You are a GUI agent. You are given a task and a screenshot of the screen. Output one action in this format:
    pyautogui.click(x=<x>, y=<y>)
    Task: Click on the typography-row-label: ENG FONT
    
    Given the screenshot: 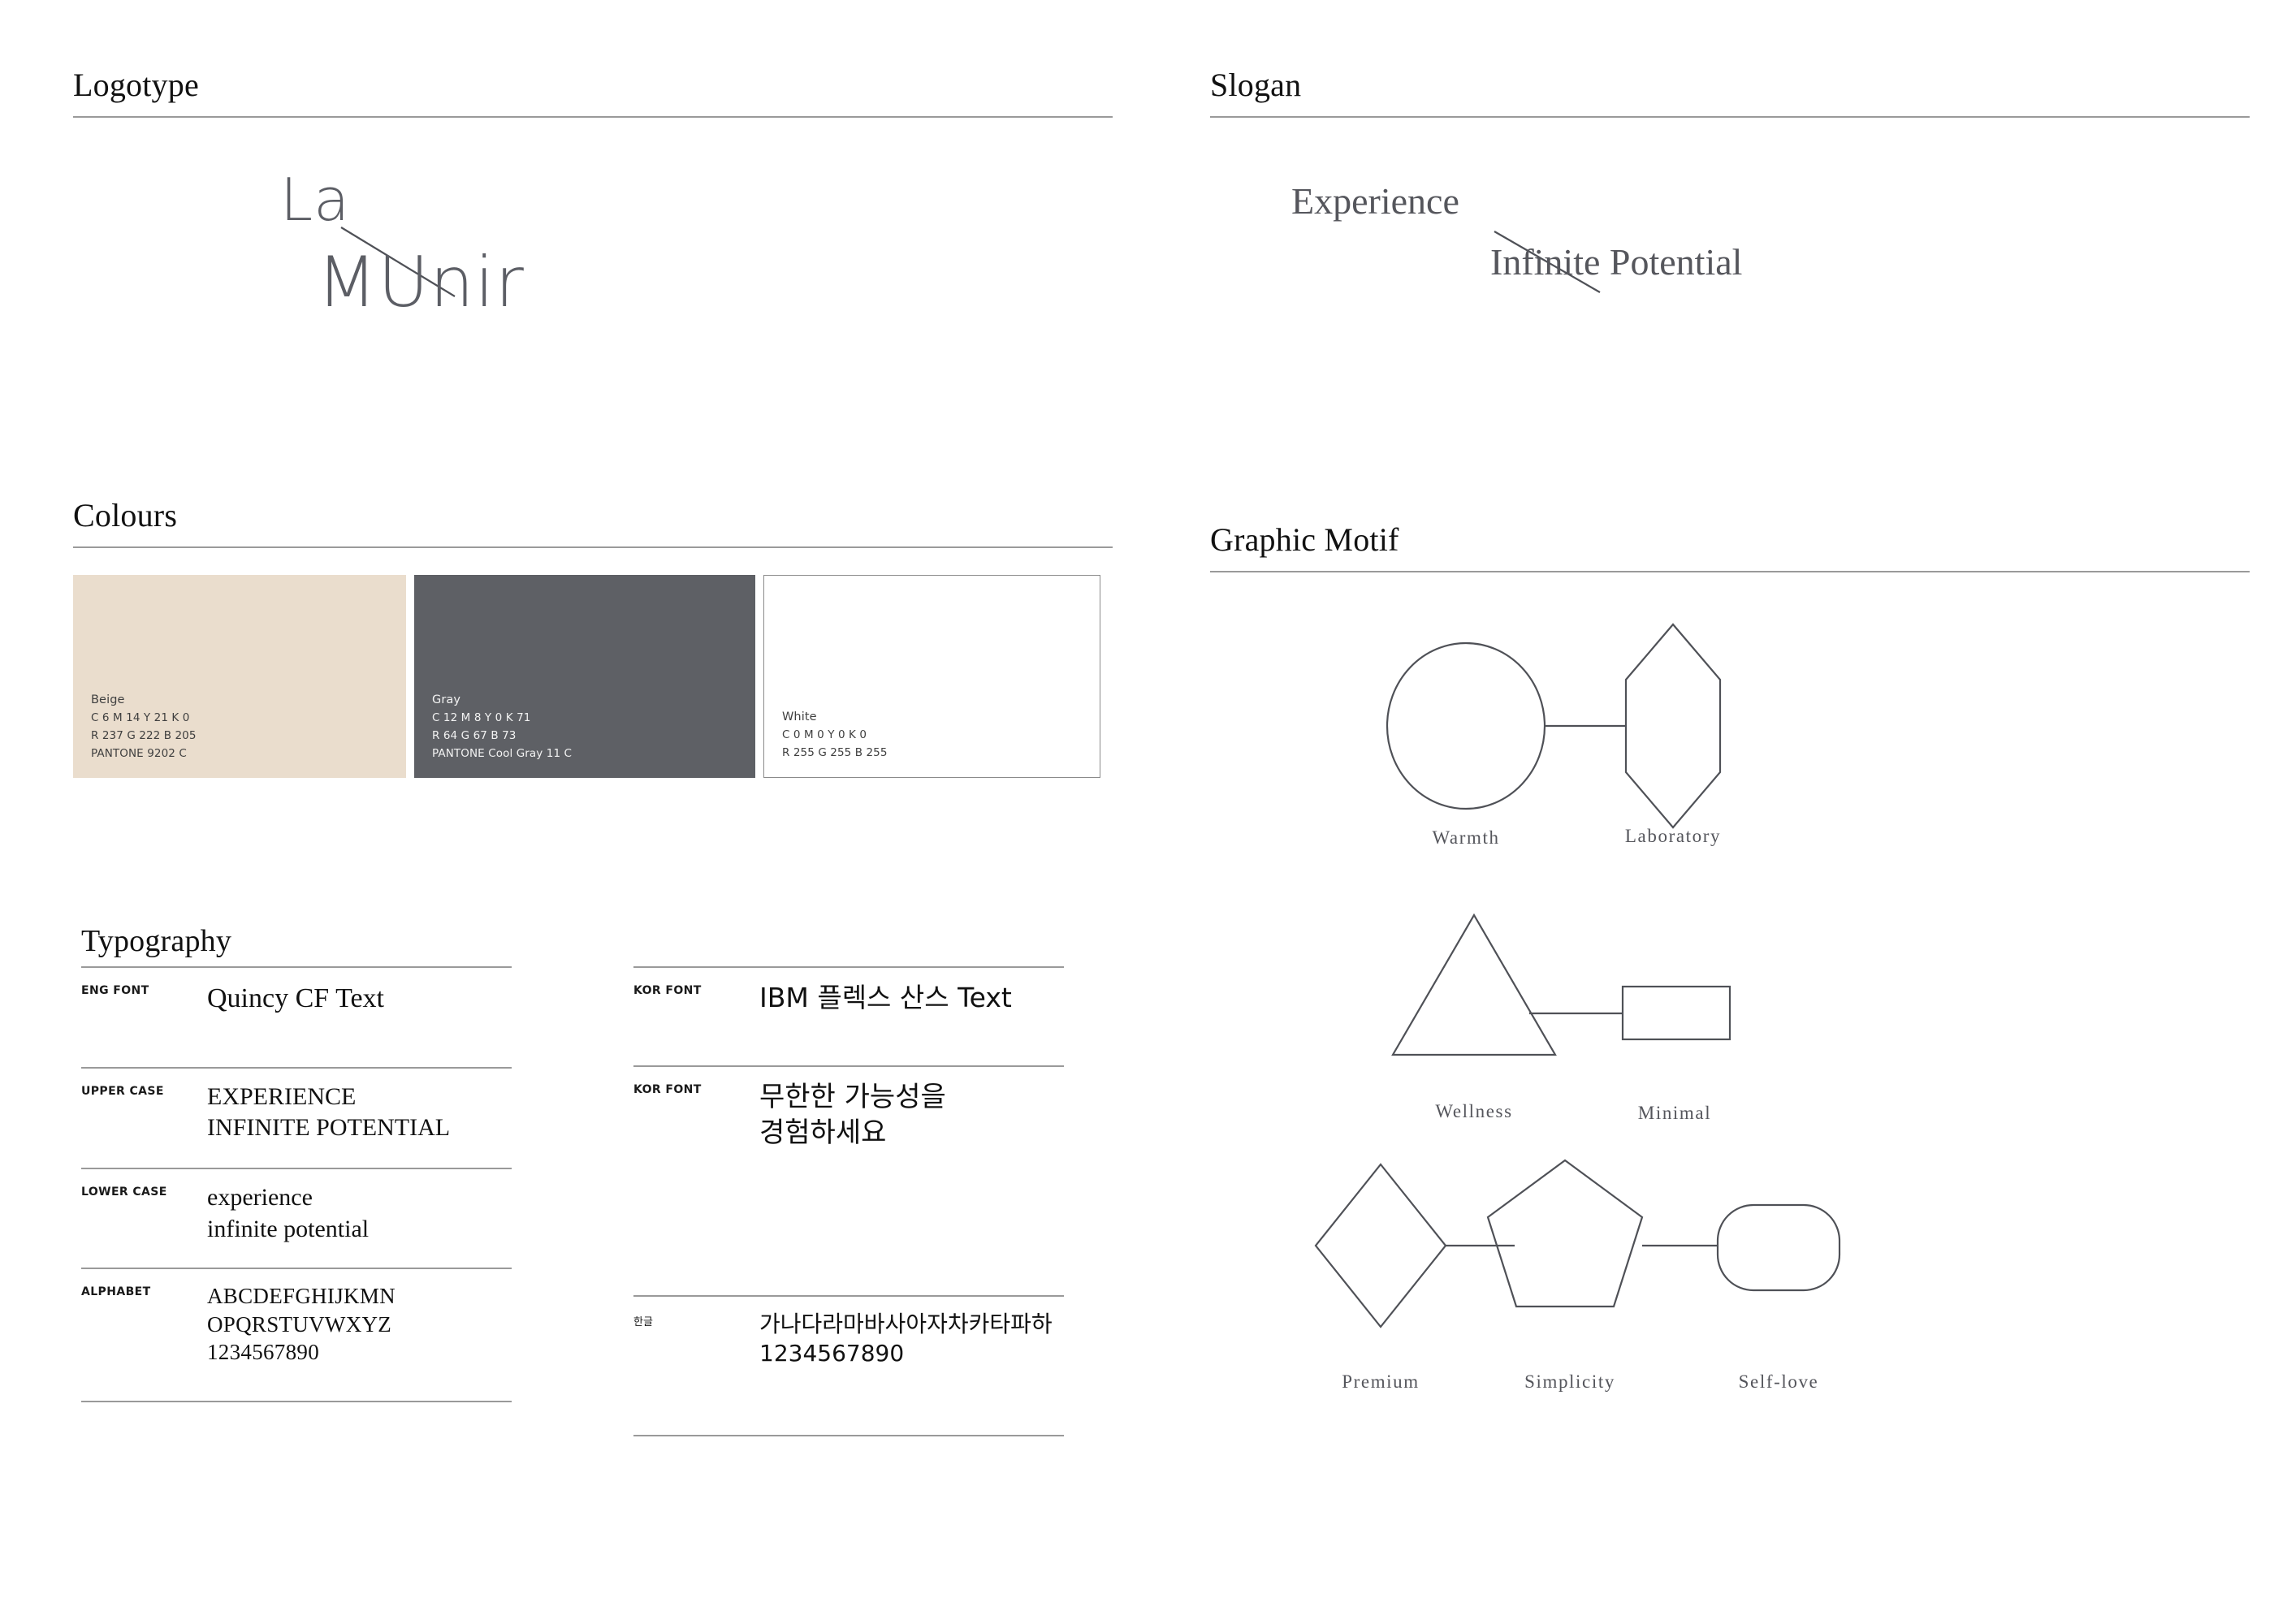 What is the action you would take?
    pyautogui.click(x=115, y=990)
    